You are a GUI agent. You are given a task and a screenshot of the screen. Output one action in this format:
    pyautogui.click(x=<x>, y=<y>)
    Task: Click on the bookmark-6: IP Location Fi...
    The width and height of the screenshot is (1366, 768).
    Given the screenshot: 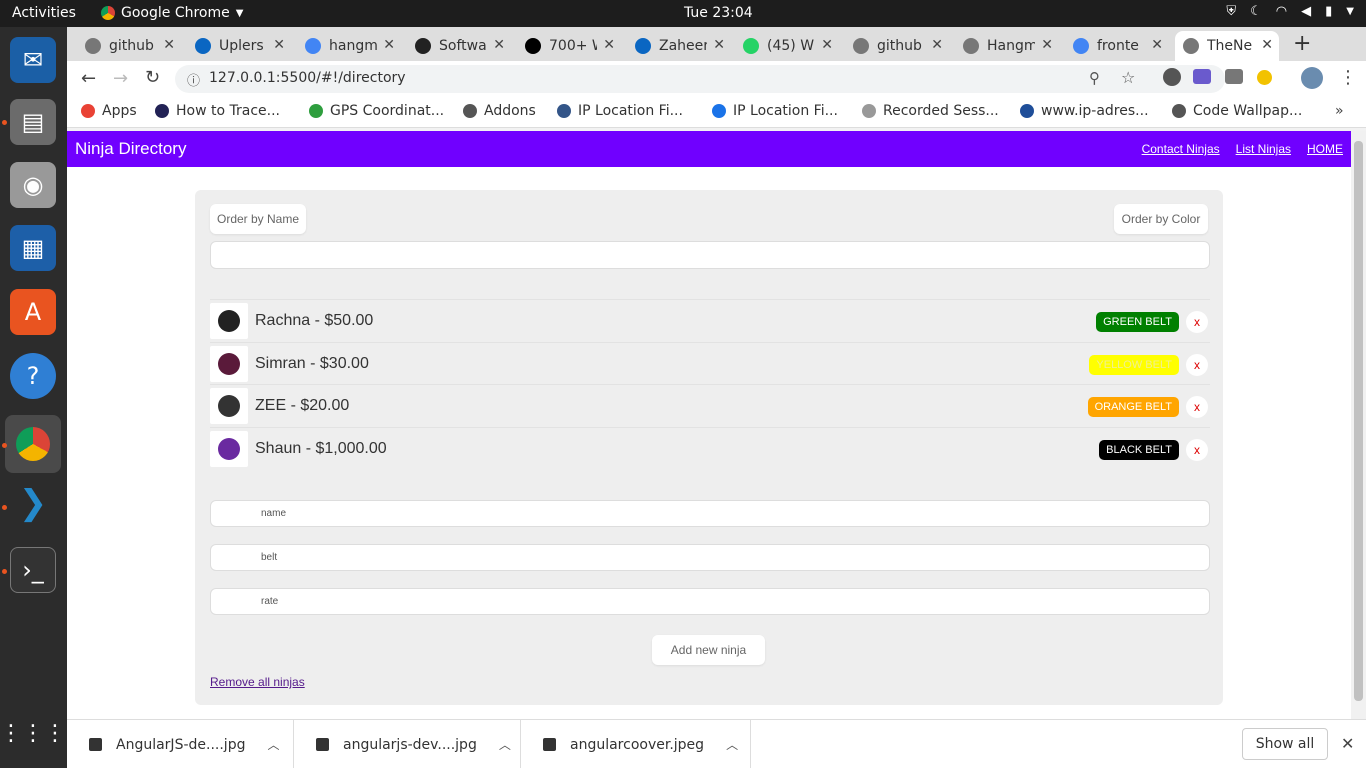 What is the action you would take?
    pyautogui.click(x=775, y=111)
    